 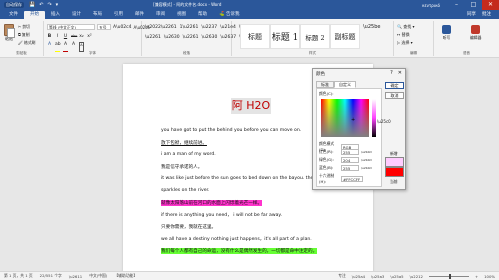 What do you see at coordinates (14, 5) in the screenshot?
I see `autosave-toggle: 自动保存` at bounding box center [14, 5].